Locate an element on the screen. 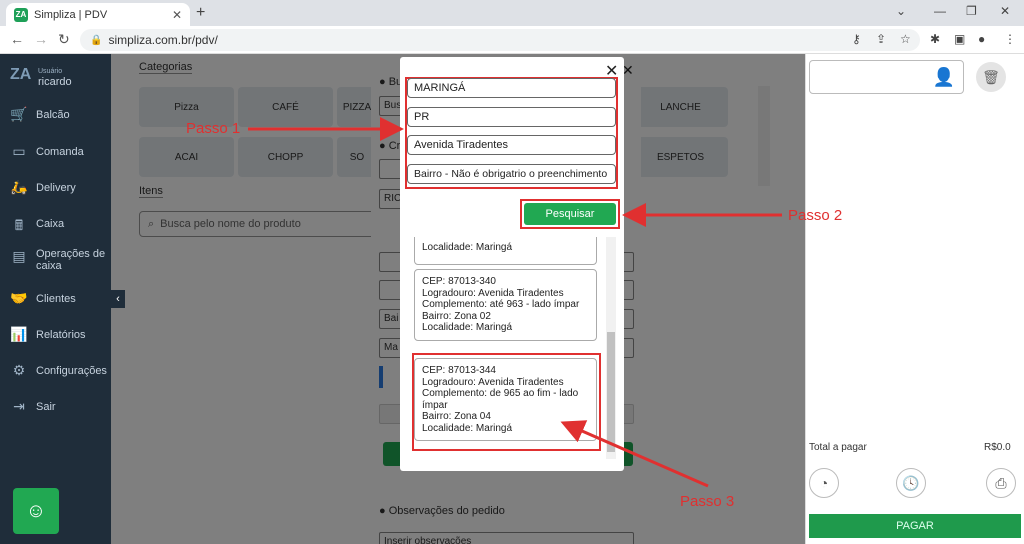 The image size is (1024, 544). sidebar-item-caixa: 🖩 Caixa is located at coordinates (58, 224).